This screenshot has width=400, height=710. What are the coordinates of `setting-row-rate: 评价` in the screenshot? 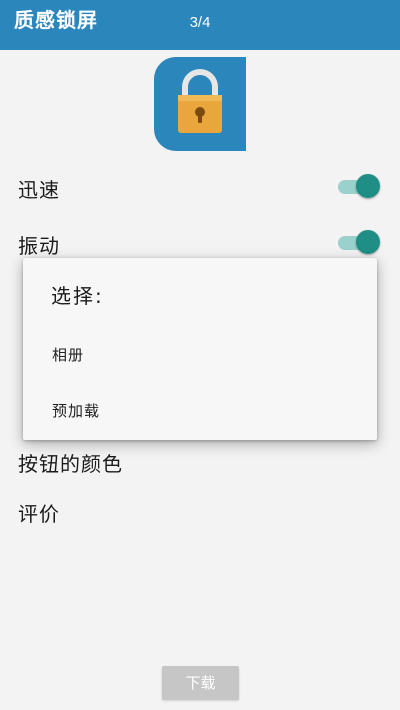 It's located at (200, 510).